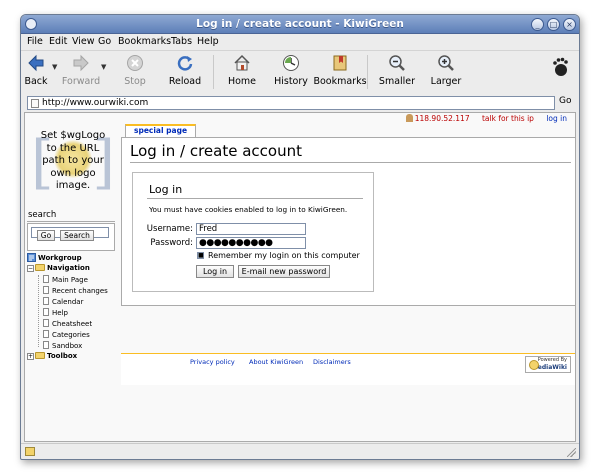 The image size is (600, 476). I want to click on log-in-link: log in, so click(556, 118).